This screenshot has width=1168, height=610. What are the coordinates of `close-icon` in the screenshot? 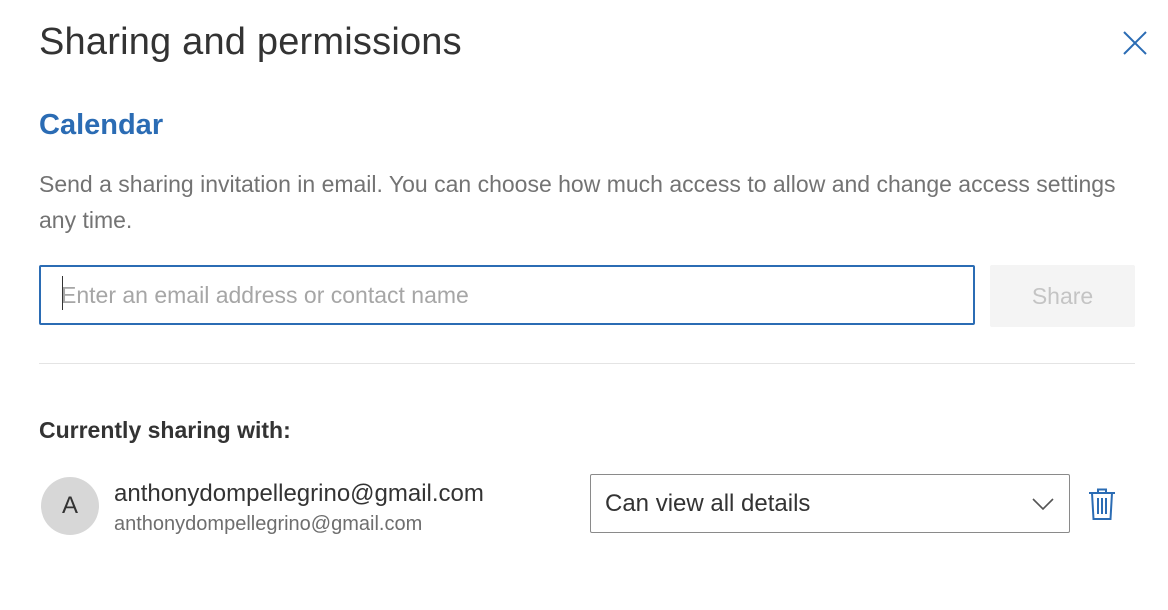 It's located at (1135, 43).